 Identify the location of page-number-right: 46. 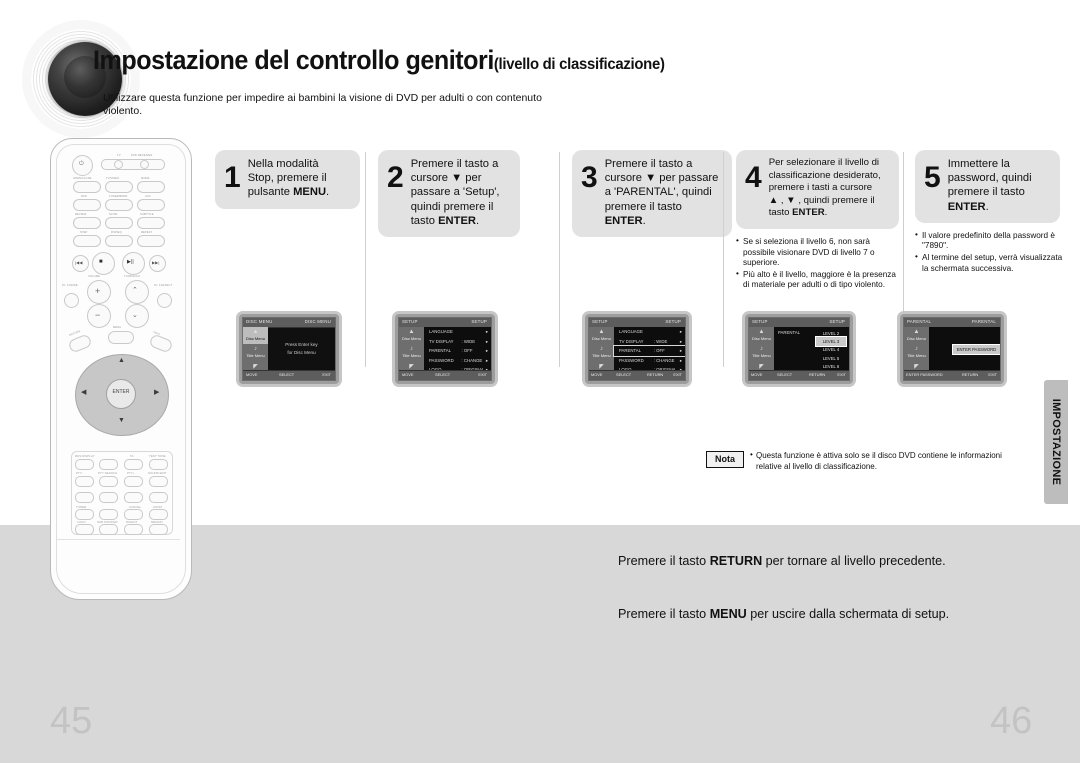
(1011, 721).